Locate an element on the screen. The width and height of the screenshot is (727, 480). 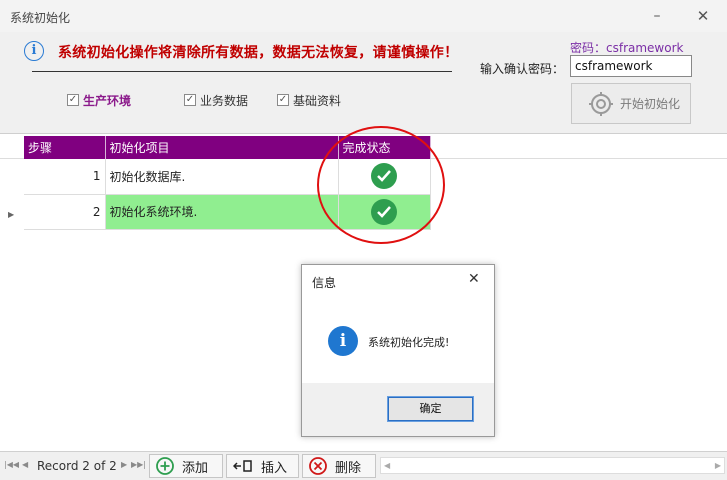
add-label: 添加 is located at coordinates (195, 468).